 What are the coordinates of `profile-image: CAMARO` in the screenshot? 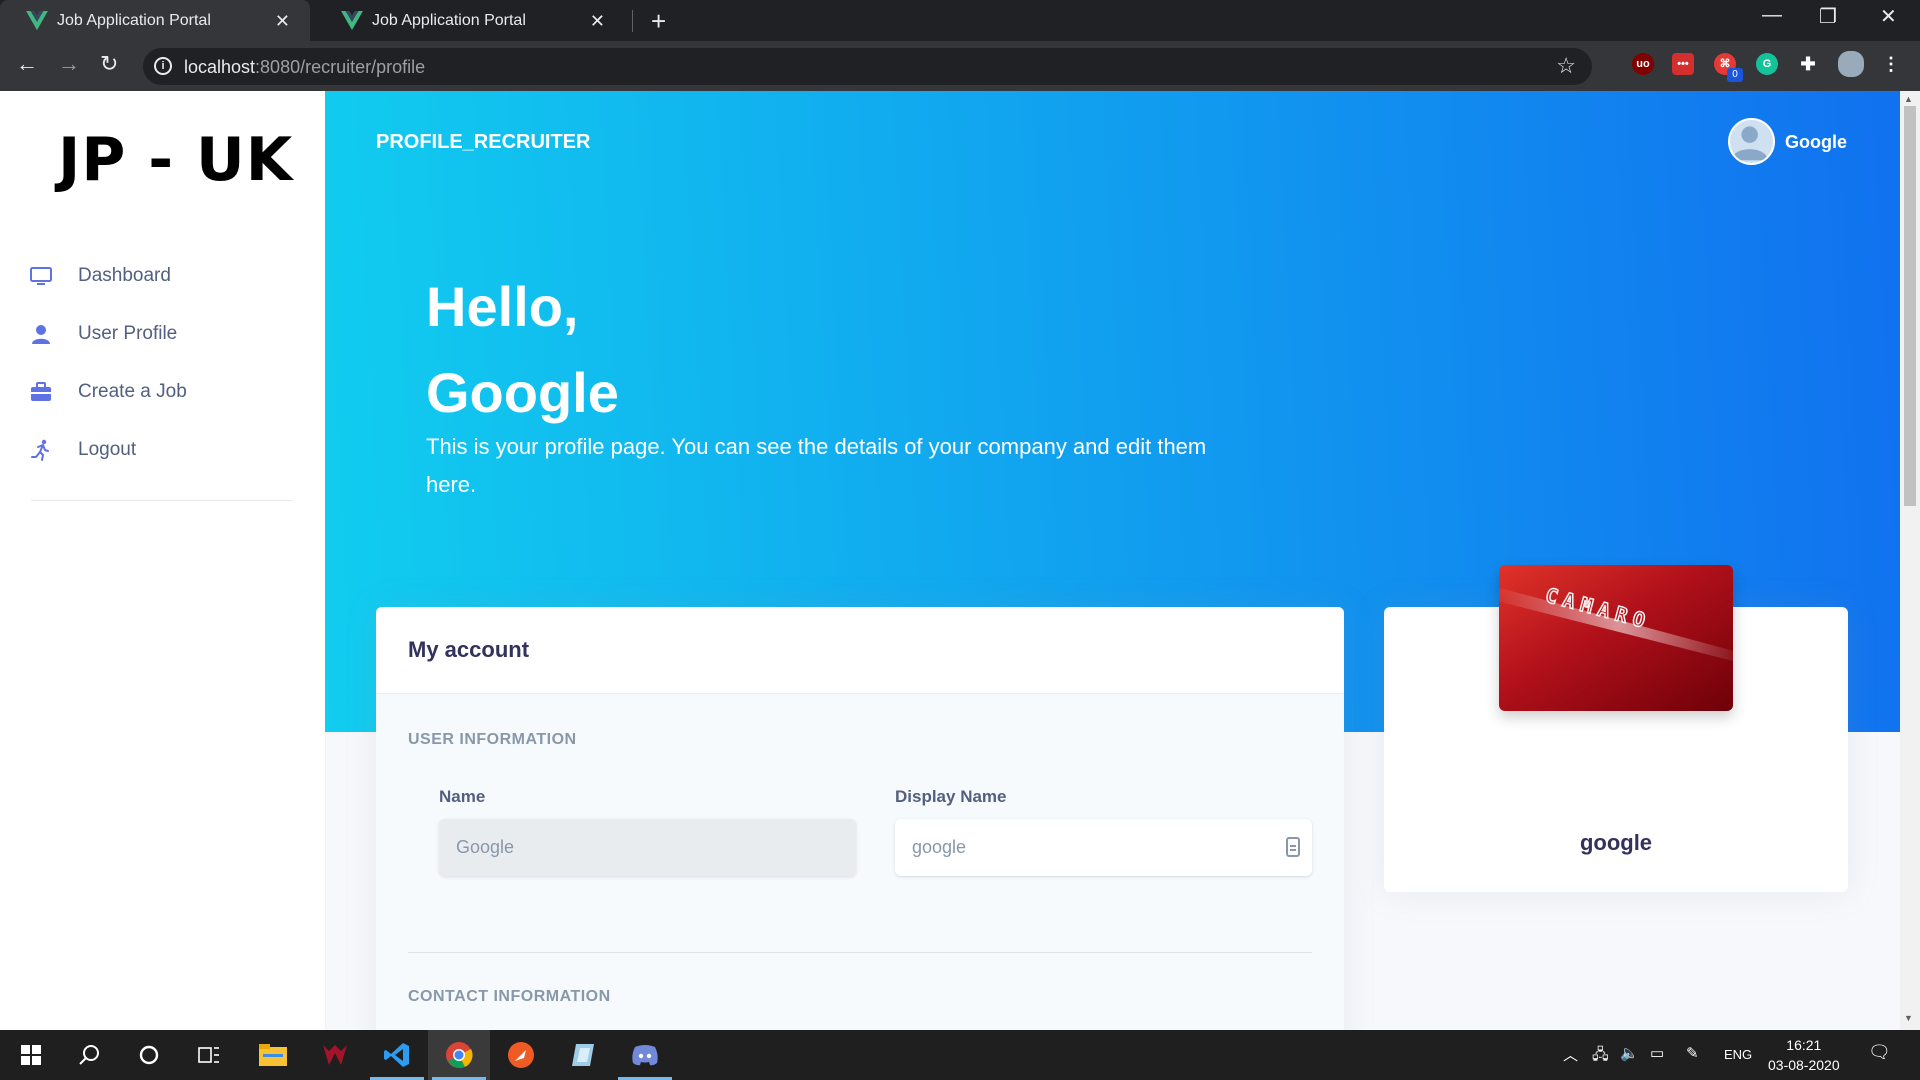 It's located at (1616, 638).